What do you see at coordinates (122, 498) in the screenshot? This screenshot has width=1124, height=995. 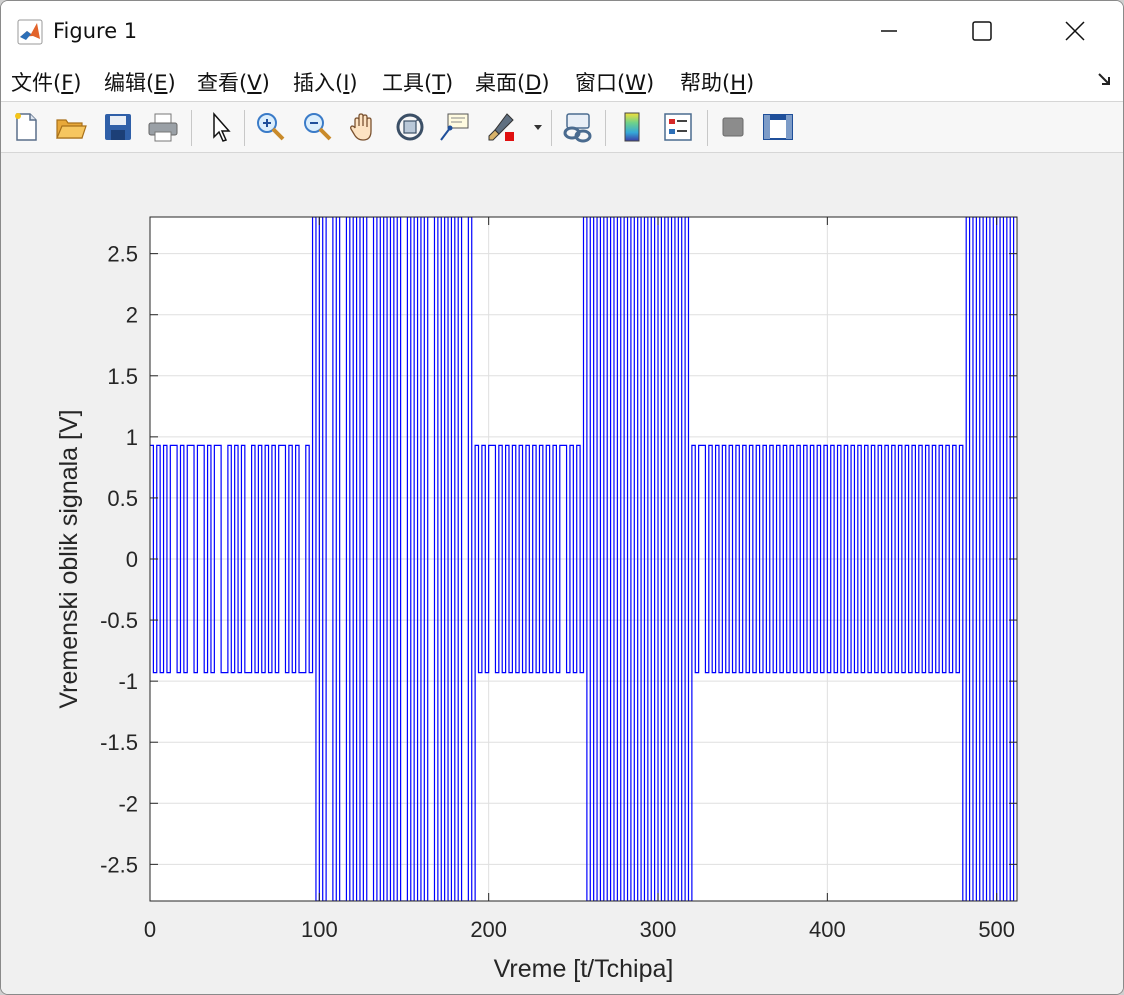 I see `y-tick-label: 0.5` at bounding box center [122, 498].